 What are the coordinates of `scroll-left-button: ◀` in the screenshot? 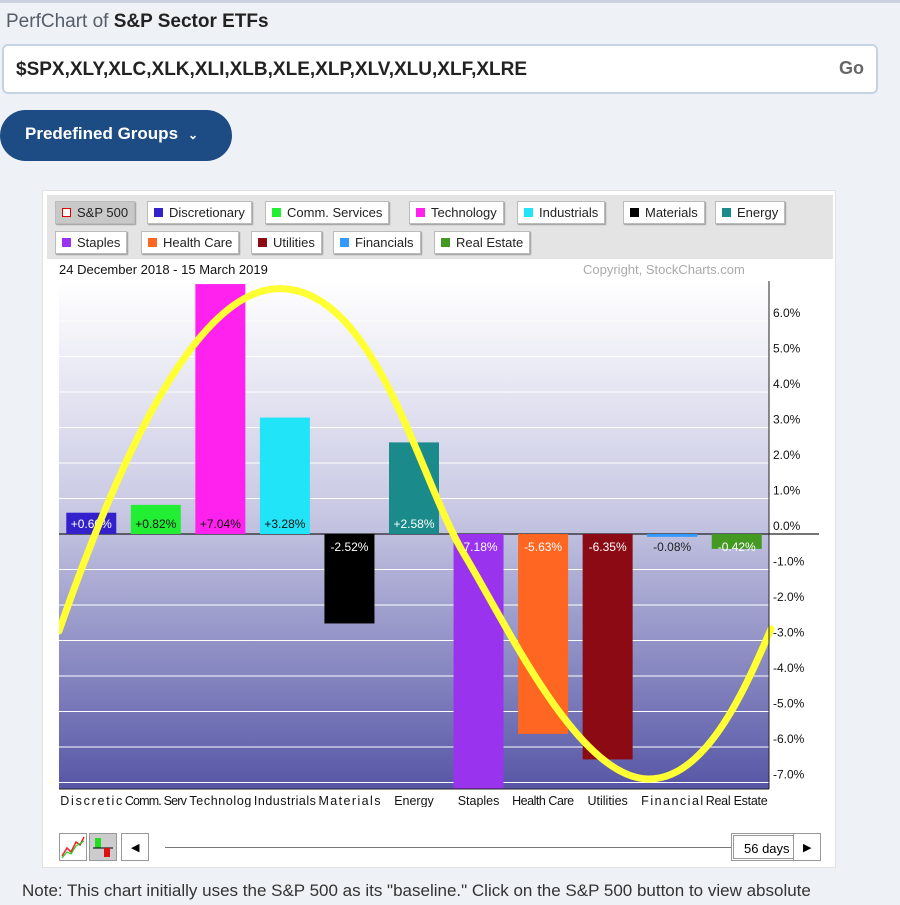 It's located at (135, 847).